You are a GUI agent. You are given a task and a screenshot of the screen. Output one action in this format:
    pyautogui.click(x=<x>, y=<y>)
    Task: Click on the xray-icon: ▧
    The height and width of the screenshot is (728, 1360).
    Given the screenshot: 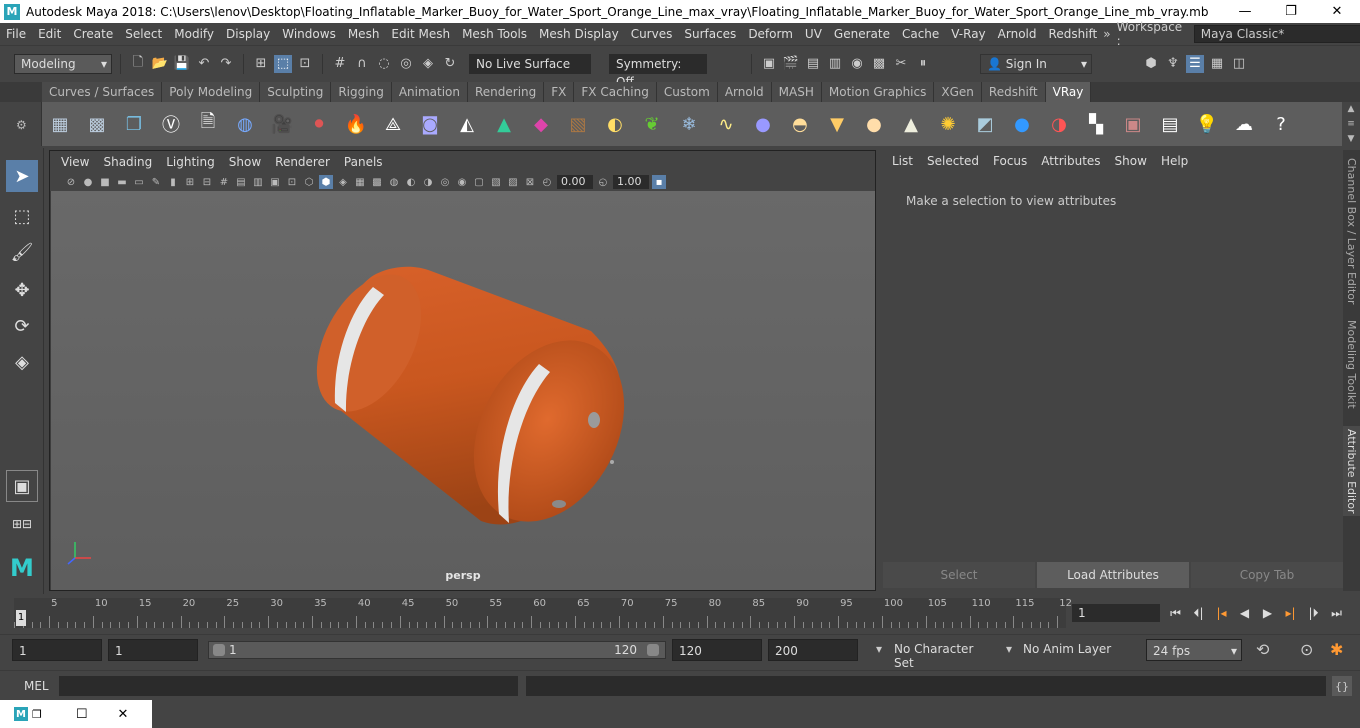 What is the action you would take?
    pyautogui.click(x=496, y=182)
    